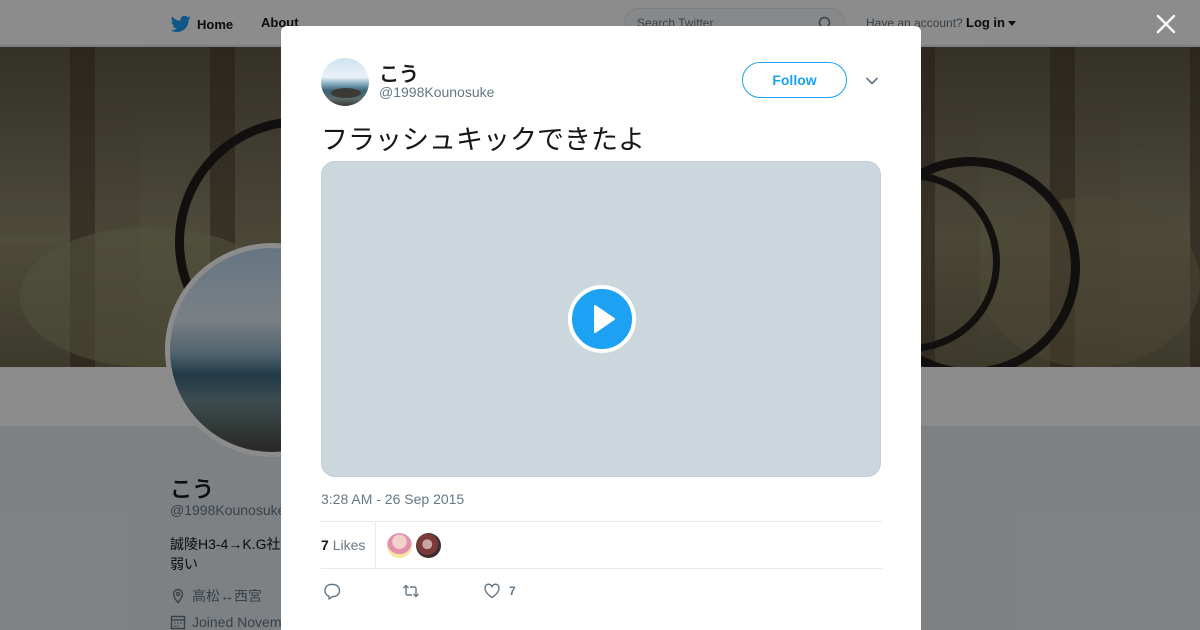  Describe the element at coordinates (345, 82) in the screenshot. I see `author-avatar` at that location.